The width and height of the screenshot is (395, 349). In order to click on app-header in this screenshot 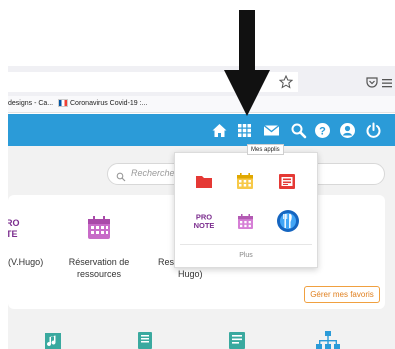, I will do `click(201, 130)`.